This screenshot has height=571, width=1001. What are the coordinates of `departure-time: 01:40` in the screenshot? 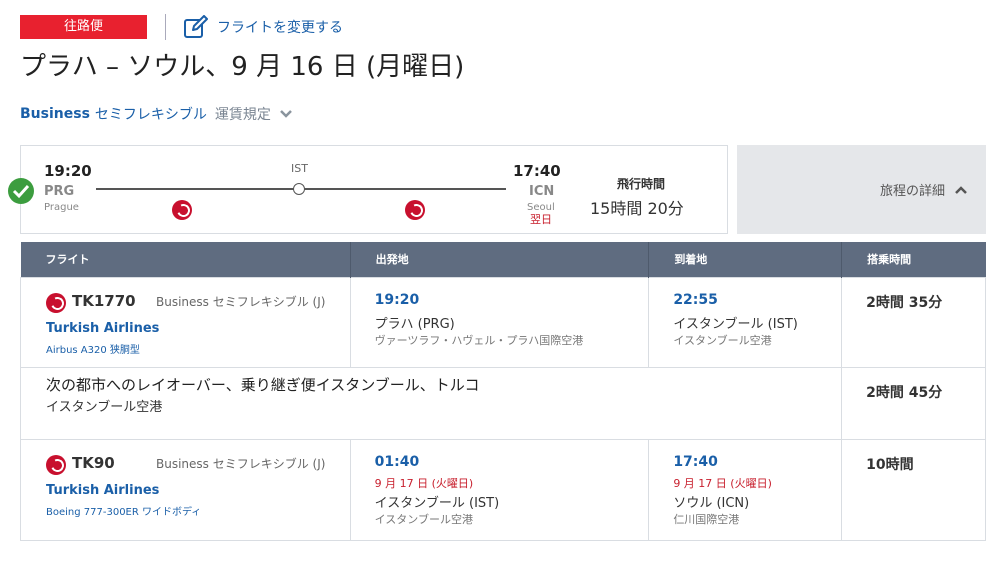 It's located at (397, 461).